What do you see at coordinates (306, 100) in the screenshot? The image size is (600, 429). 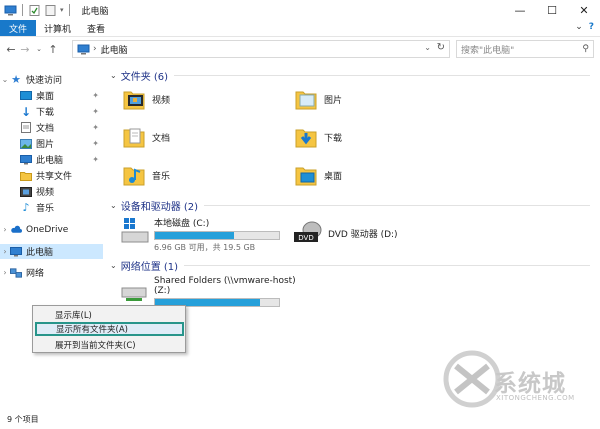 I see `pictures-folder-icon` at bounding box center [306, 100].